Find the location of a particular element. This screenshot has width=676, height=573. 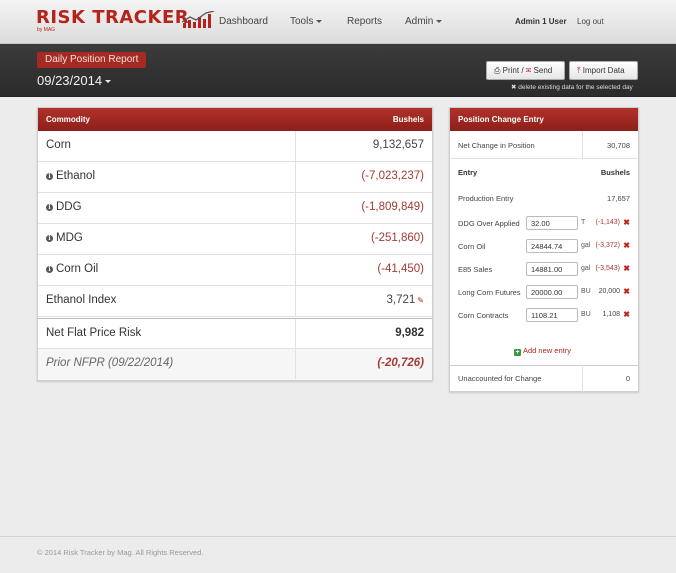

entry-change: 20,000 is located at coordinates (609, 291).